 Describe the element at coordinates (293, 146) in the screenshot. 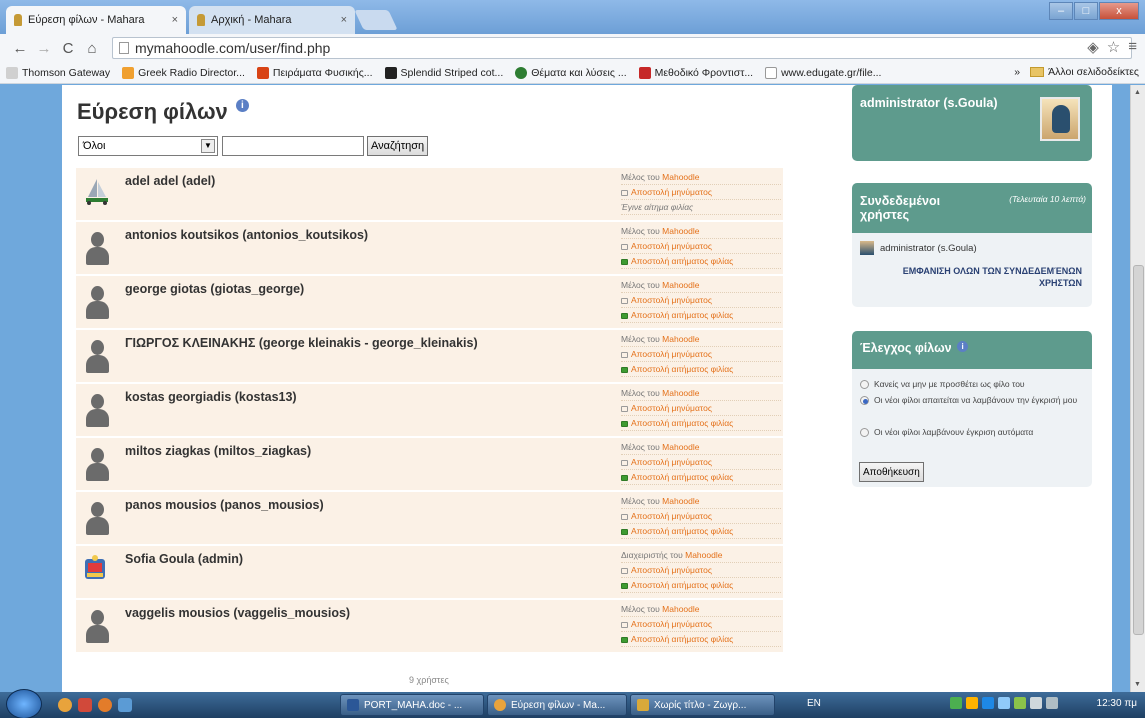

I see `search-input` at that location.